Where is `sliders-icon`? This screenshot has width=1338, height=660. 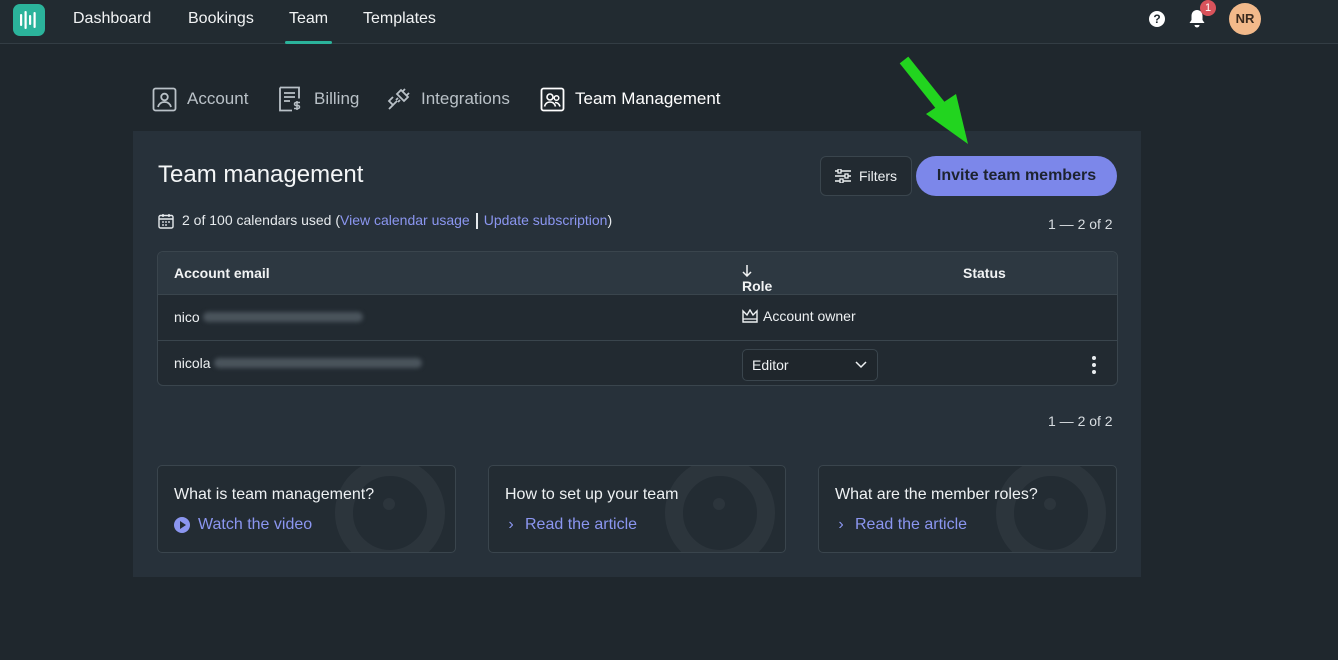 sliders-icon is located at coordinates (842, 176).